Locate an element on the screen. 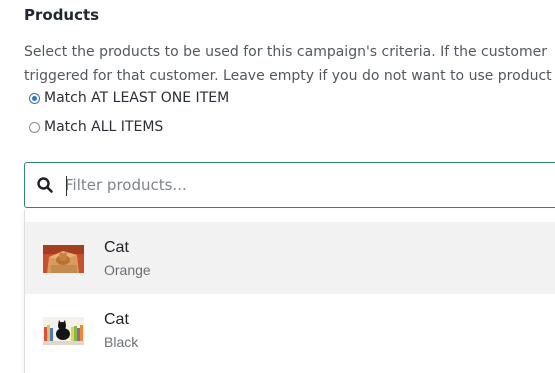  product-filter-box is located at coordinates (289, 185).